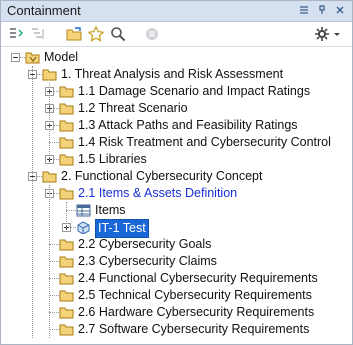 The width and height of the screenshot is (353, 345). I want to click on tree-item-label: Model, so click(61, 57).